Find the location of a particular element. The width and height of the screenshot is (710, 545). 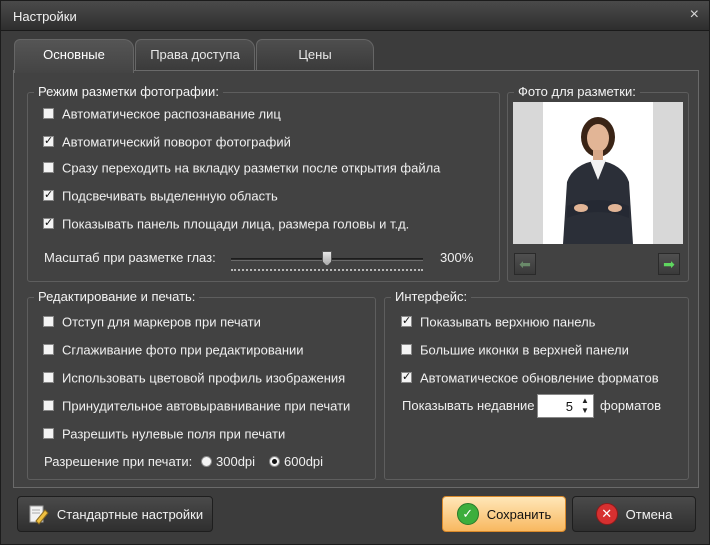

option-marker-indent: Отступ для маркеров при печати is located at coordinates (152, 322).